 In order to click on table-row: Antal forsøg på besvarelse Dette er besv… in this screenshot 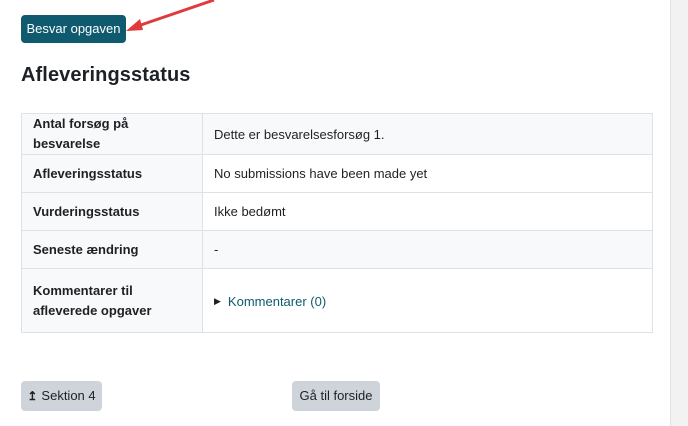, I will do `click(337, 134)`.